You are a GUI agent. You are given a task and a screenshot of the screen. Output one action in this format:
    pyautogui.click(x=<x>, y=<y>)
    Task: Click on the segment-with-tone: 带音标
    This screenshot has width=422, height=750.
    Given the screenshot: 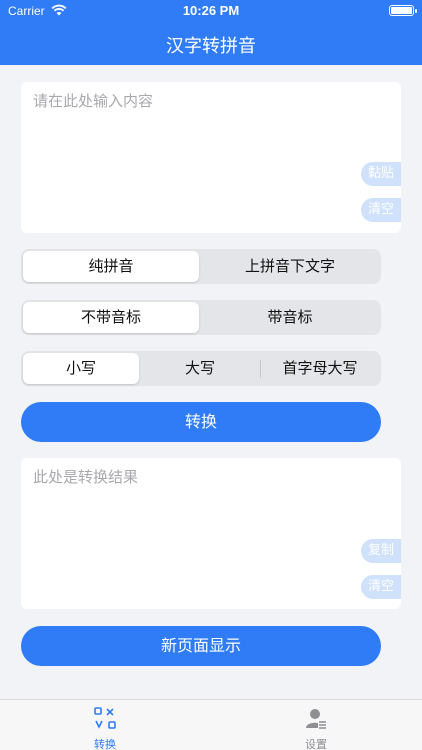 What is the action you would take?
    pyautogui.click(x=290, y=317)
    